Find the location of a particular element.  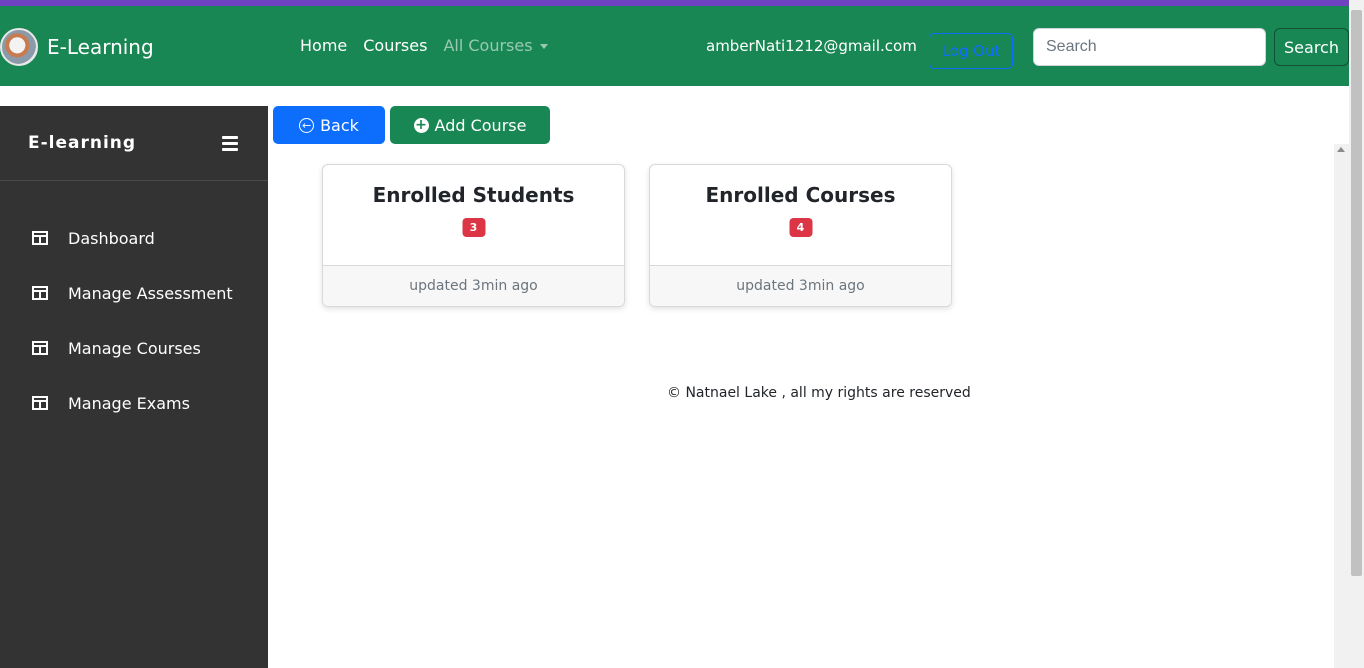

logout-button: Log Out is located at coordinates (971, 51).